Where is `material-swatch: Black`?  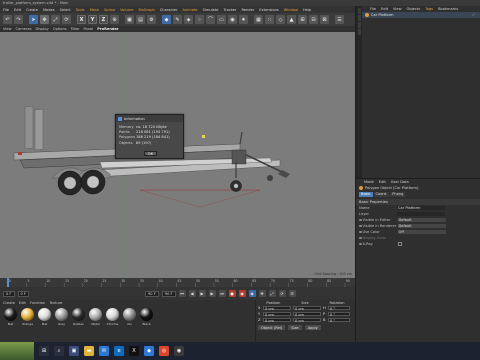 material-swatch: Black is located at coordinates (146, 317).